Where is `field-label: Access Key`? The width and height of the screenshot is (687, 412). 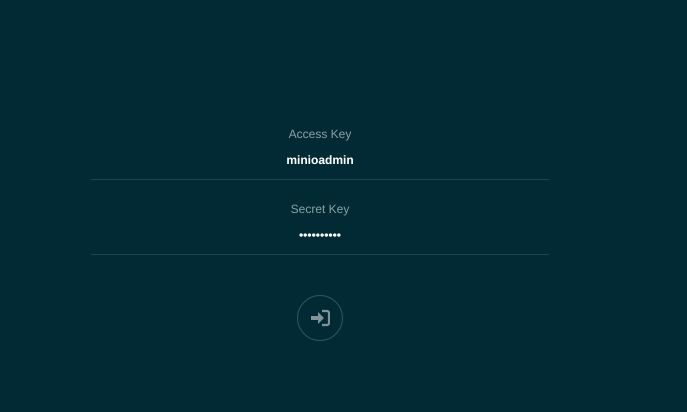
field-label: Access Key is located at coordinates (320, 134).